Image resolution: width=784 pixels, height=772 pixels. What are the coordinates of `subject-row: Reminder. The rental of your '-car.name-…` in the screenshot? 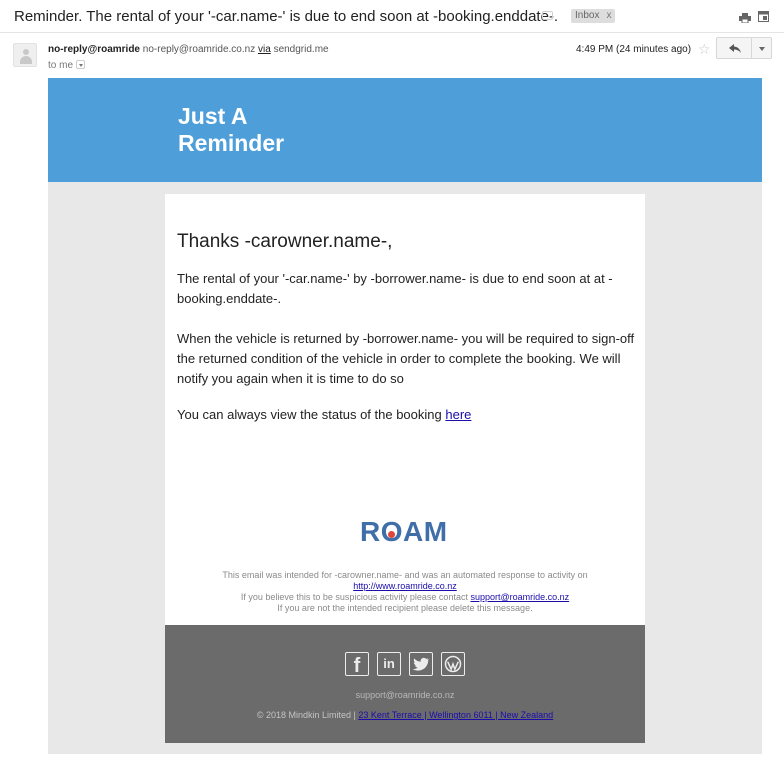 It's located at (392, 16).